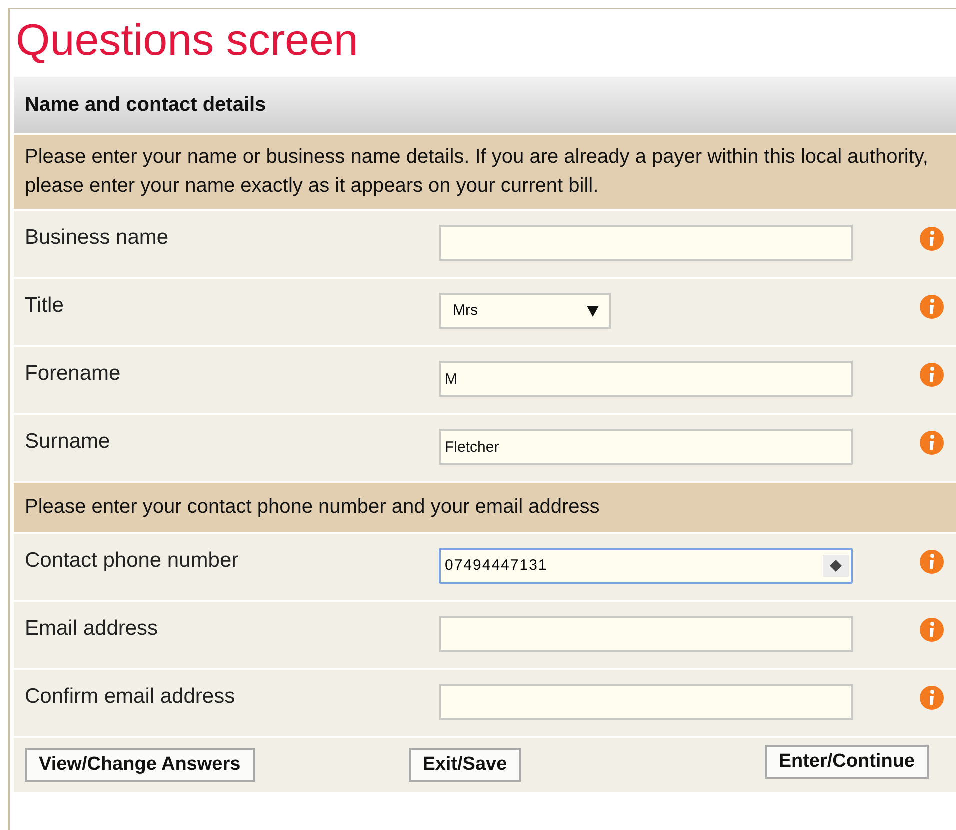 The image size is (956, 830). Describe the element at coordinates (646, 447) in the screenshot. I see `text-input: Fletcher` at that location.